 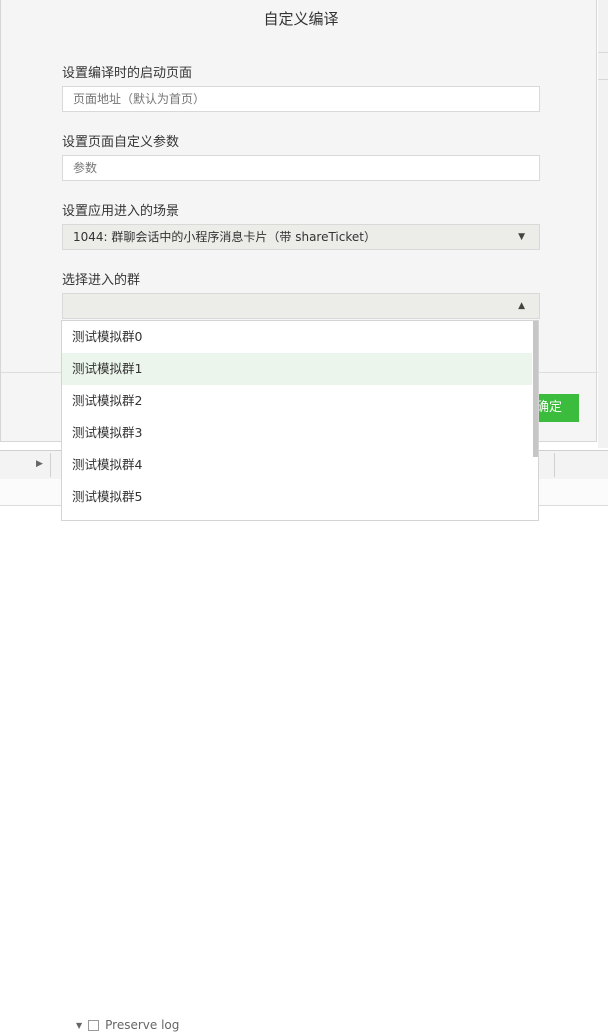 I want to click on list-item: 测试模拟群5, so click(x=297, y=497).